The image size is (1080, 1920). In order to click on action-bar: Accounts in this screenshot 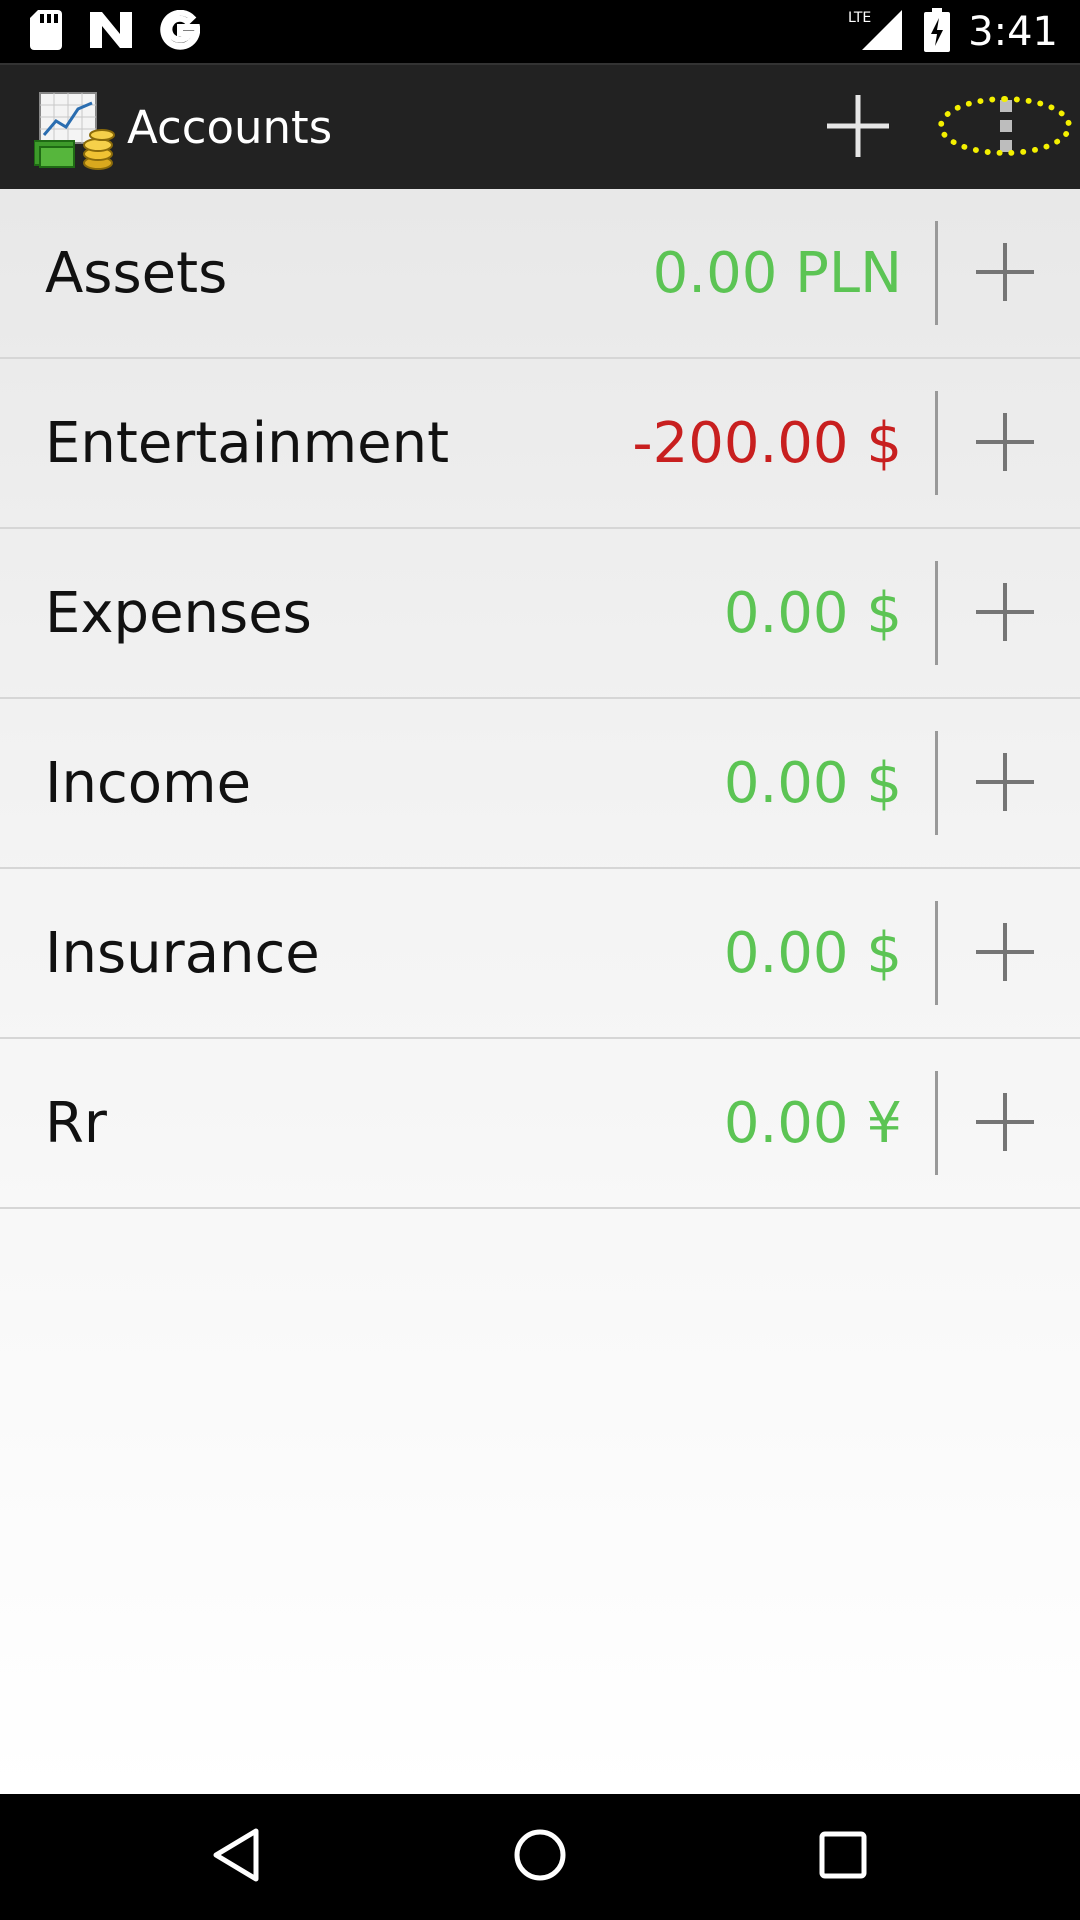, I will do `click(540, 126)`.